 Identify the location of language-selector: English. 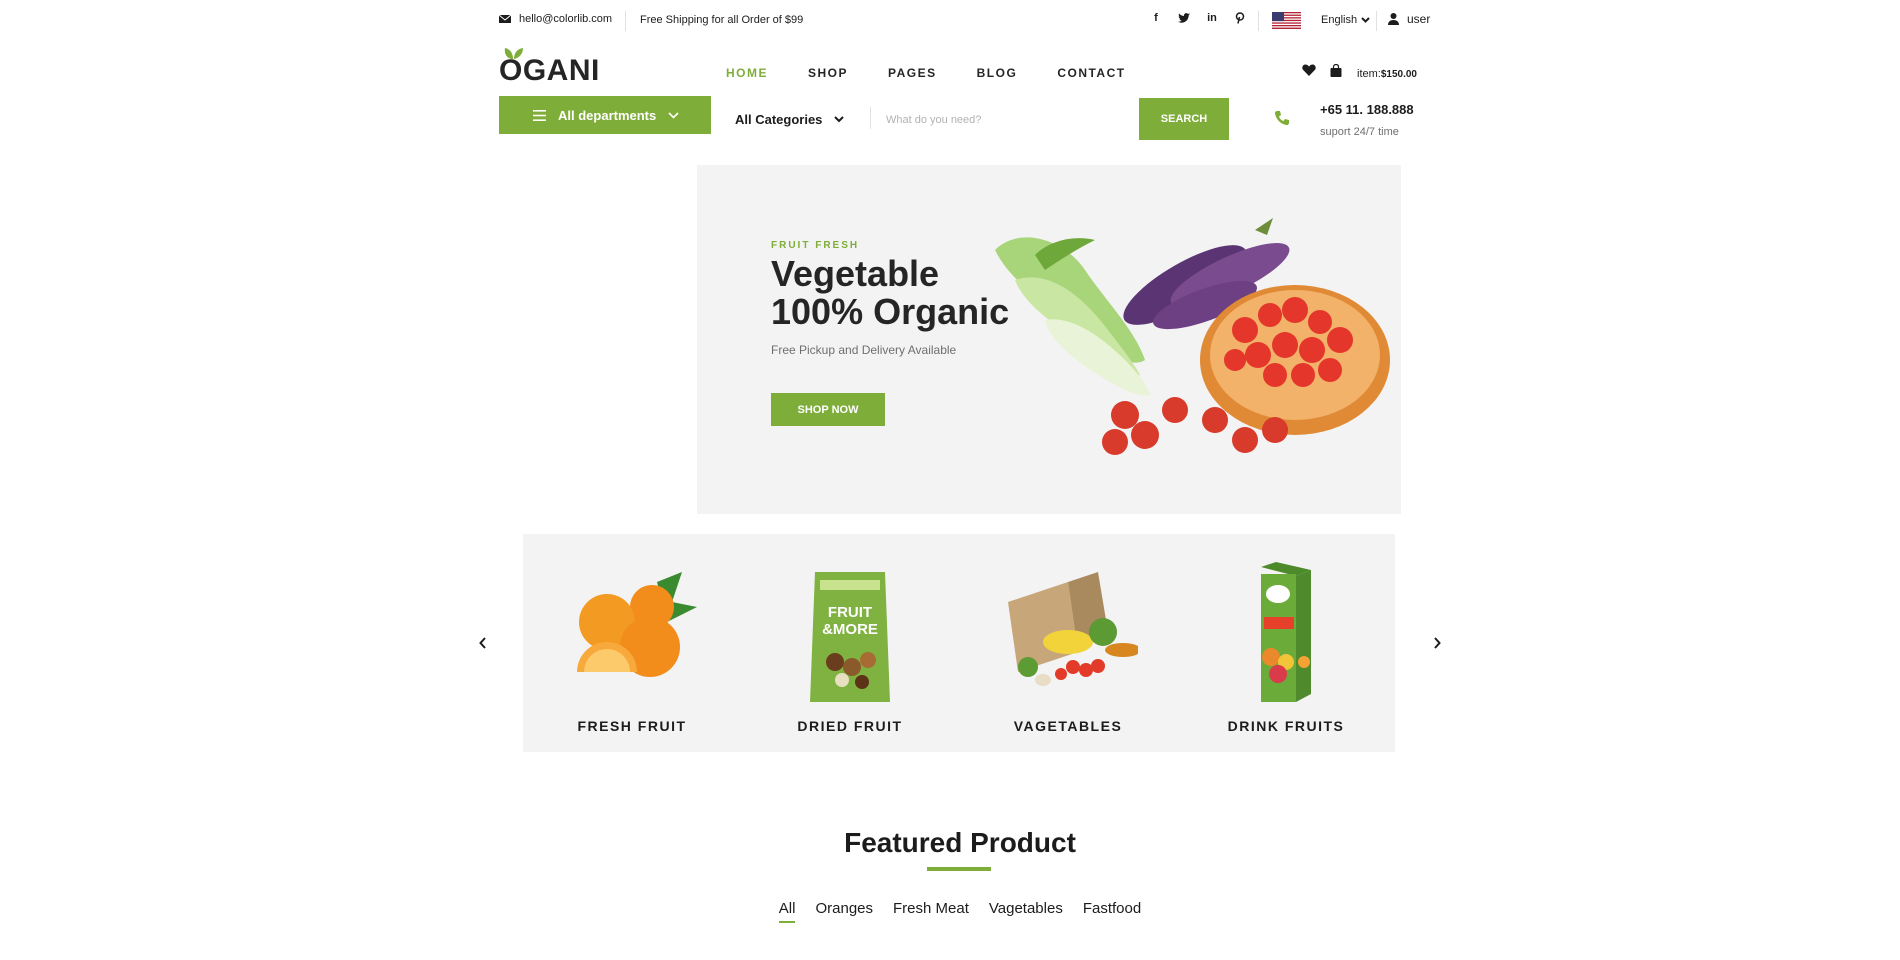
(1345, 20).